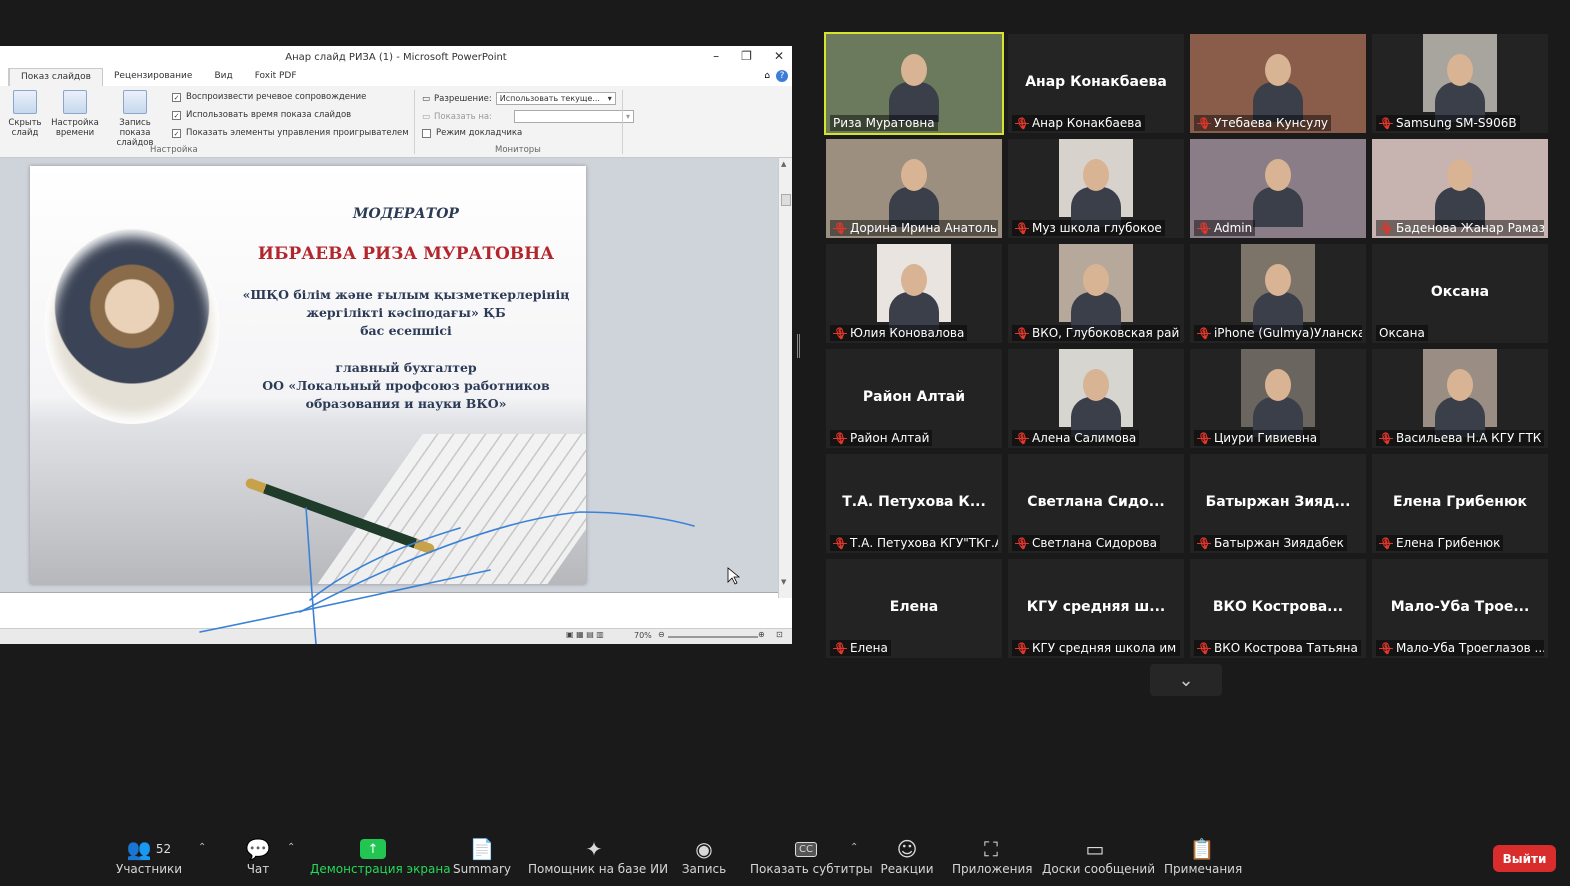 The image size is (1570, 886). I want to click on participant-tile: 🎙︎ Утебаева Кунсулу, so click(1278, 83).